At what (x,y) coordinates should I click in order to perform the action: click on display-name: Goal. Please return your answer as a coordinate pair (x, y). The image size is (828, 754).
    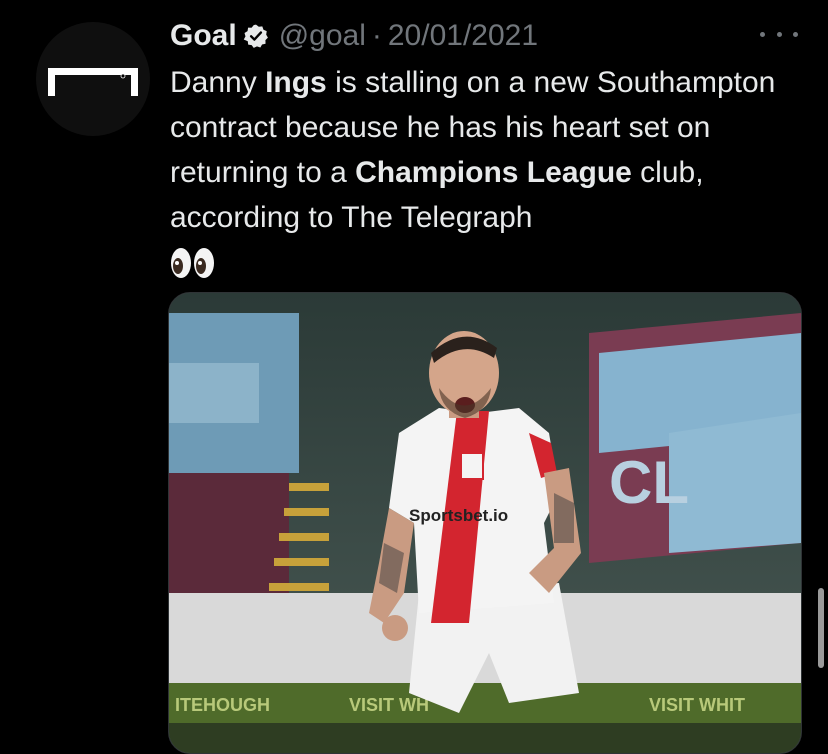
    Looking at the image, I should click on (203, 36).